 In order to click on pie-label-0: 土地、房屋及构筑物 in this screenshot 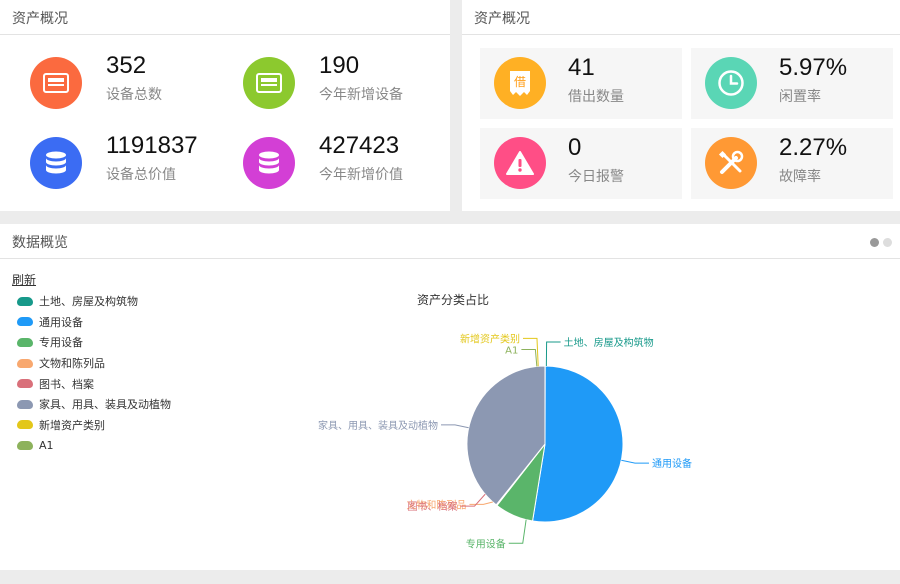, I will do `click(609, 342)`.